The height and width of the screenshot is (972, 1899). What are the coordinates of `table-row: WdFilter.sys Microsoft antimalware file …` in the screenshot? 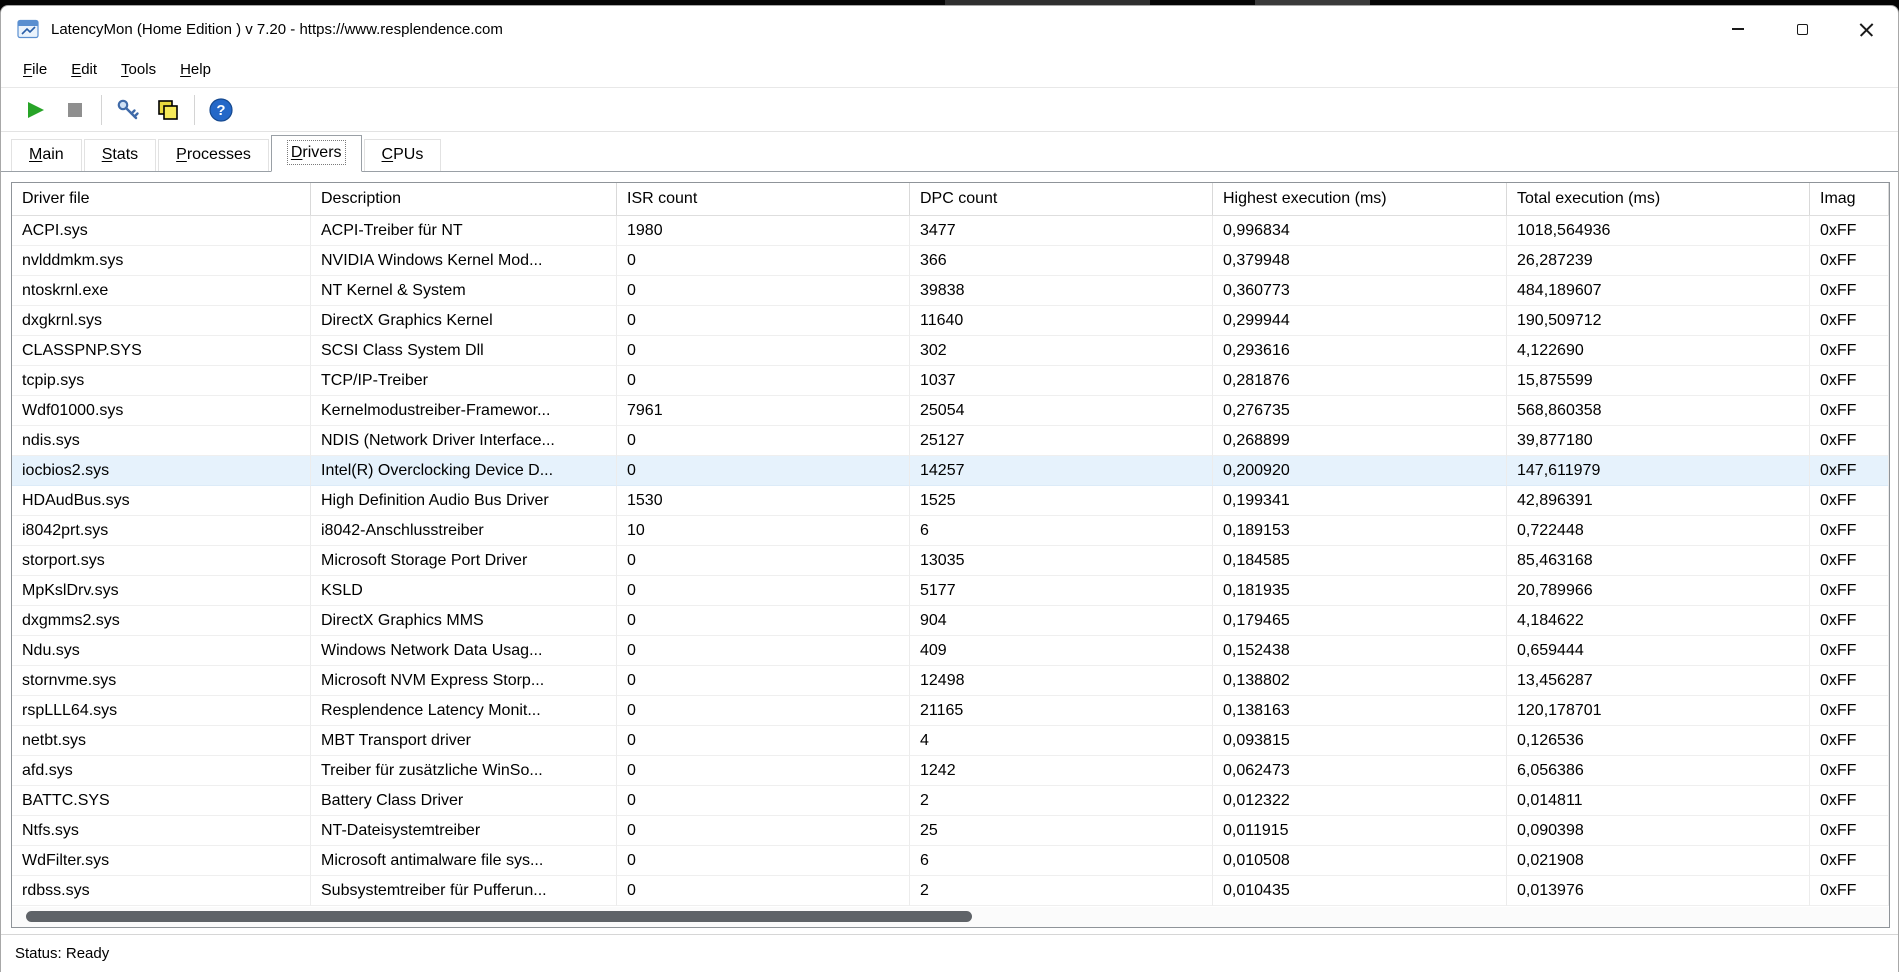 It's located at (950, 861).